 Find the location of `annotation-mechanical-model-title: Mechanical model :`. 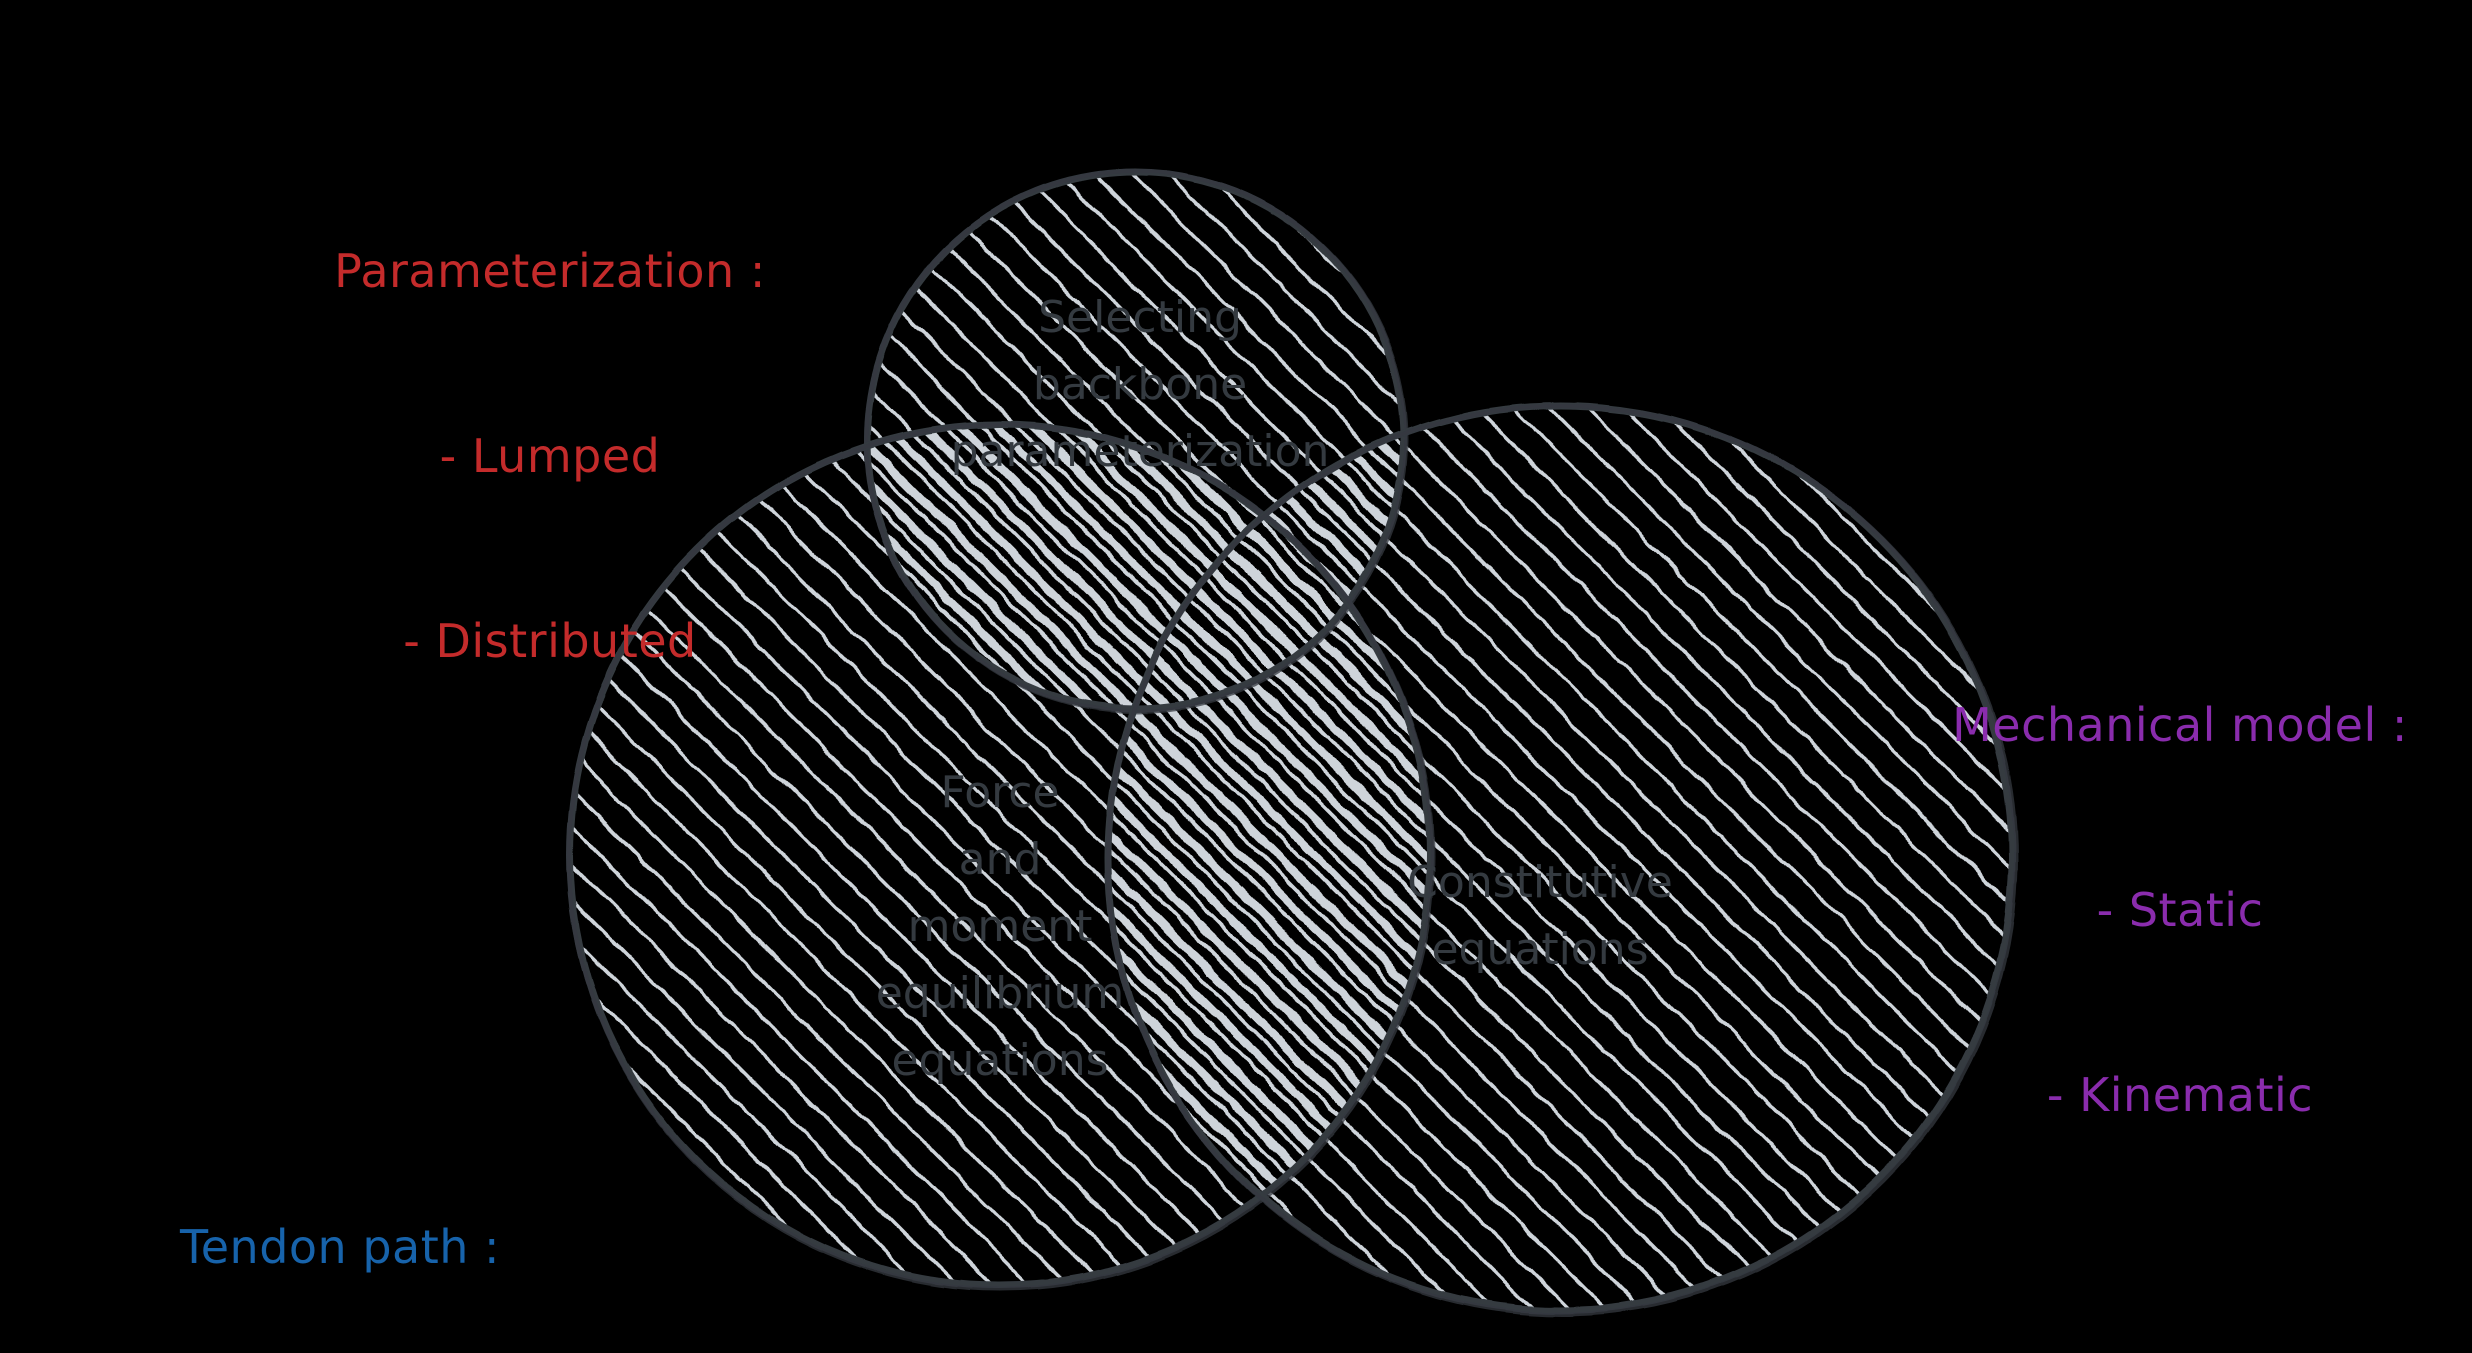

annotation-mechanical-model-title: Mechanical model : is located at coordinates (2180, 725).